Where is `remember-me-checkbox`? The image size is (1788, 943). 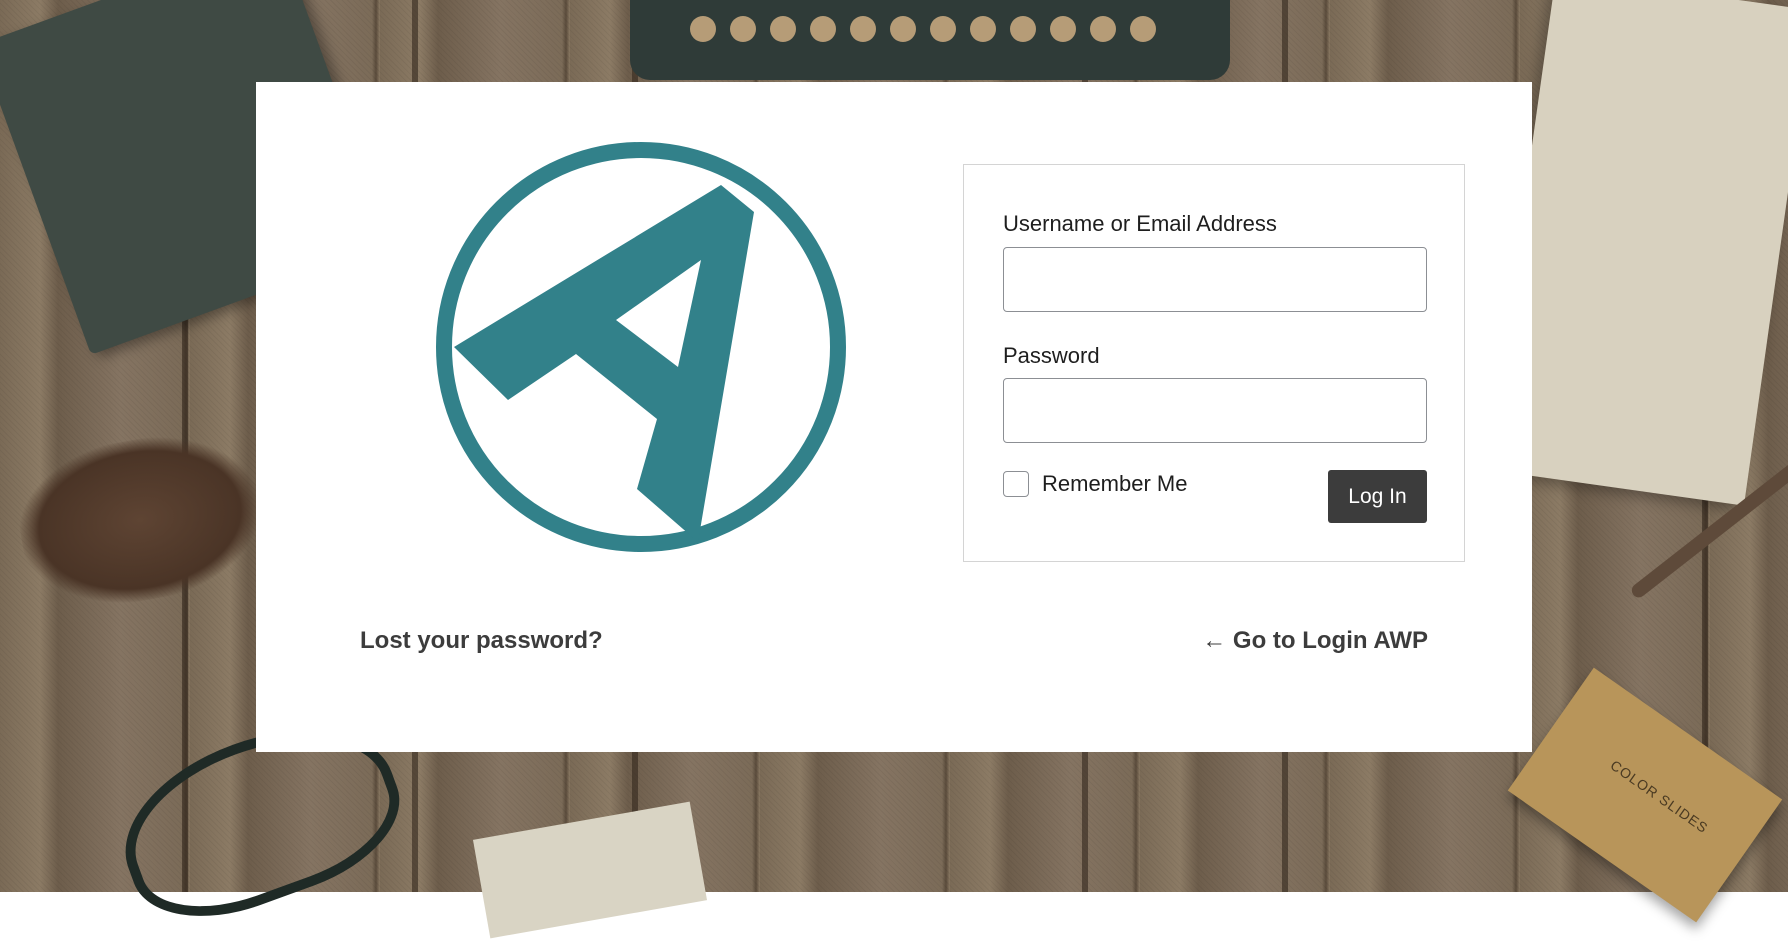
remember-me-checkbox is located at coordinates (1016, 484).